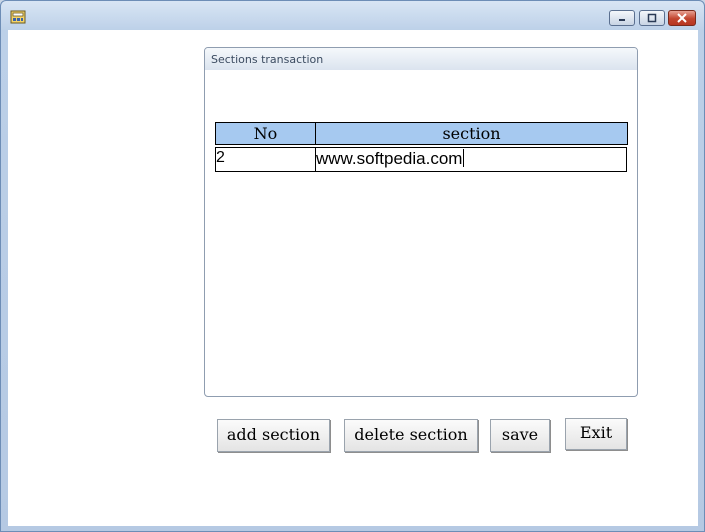  Describe the element at coordinates (464, 158) in the screenshot. I see `text-caret` at that location.